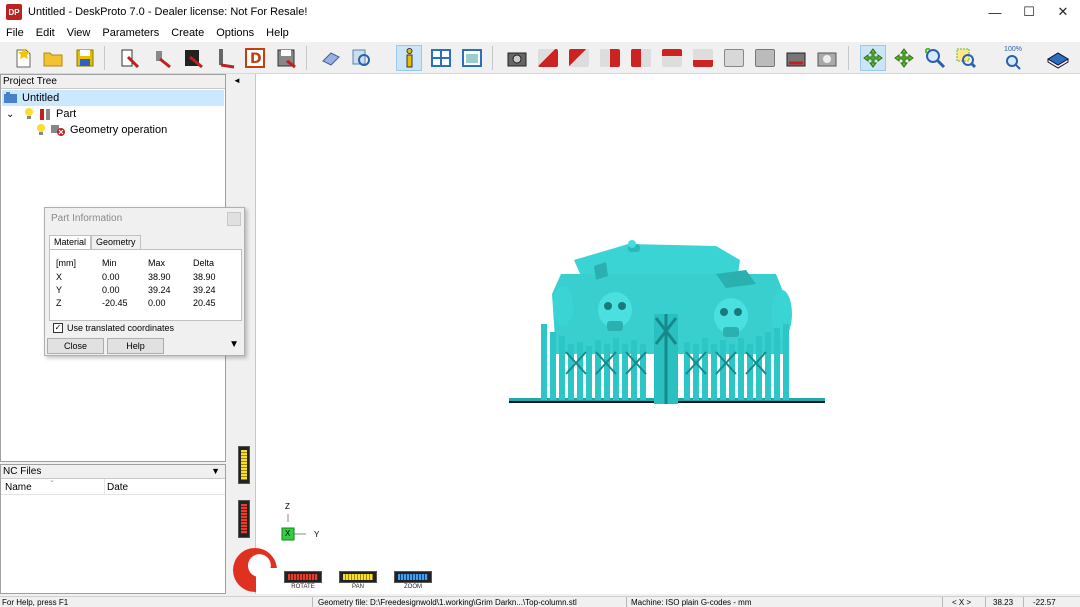  What do you see at coordinates (409, 58) in the screenshot?
I see `info-icon` at bounding box center [409, 58].